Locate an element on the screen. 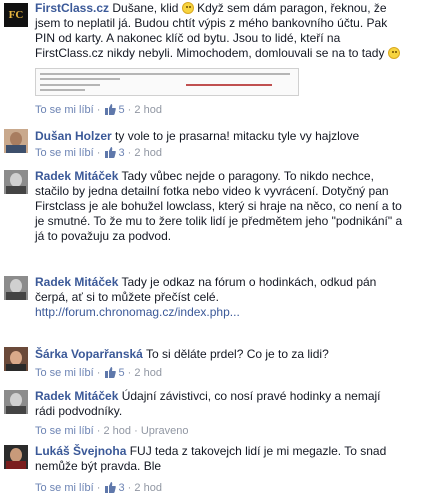 Image resolution: width=428 pixels, height=499 pixels. comment-author: Šárka Voparřanská is located at coordinates (89, 354).